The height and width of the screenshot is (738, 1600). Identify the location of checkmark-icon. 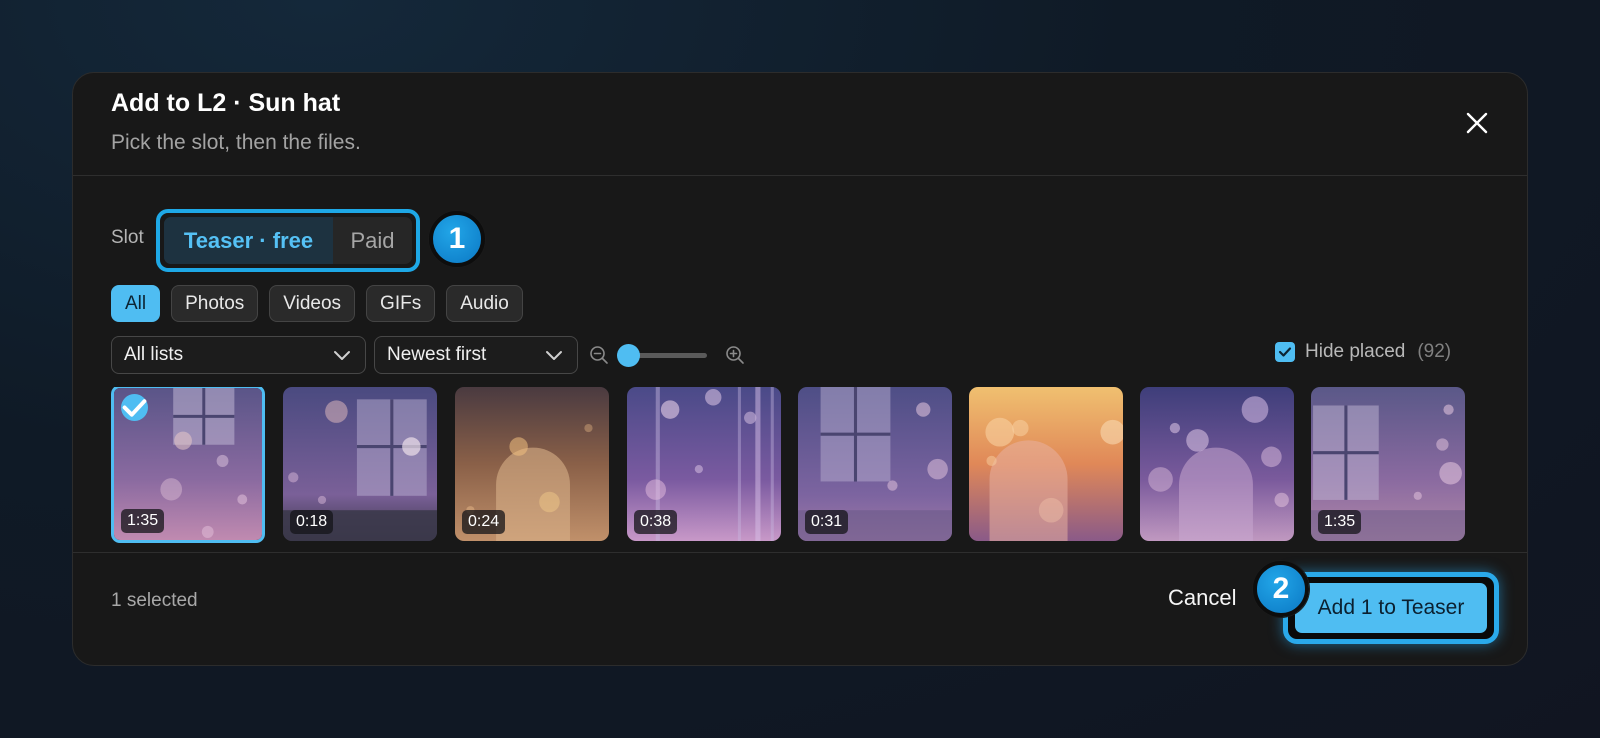
(1285, 352).